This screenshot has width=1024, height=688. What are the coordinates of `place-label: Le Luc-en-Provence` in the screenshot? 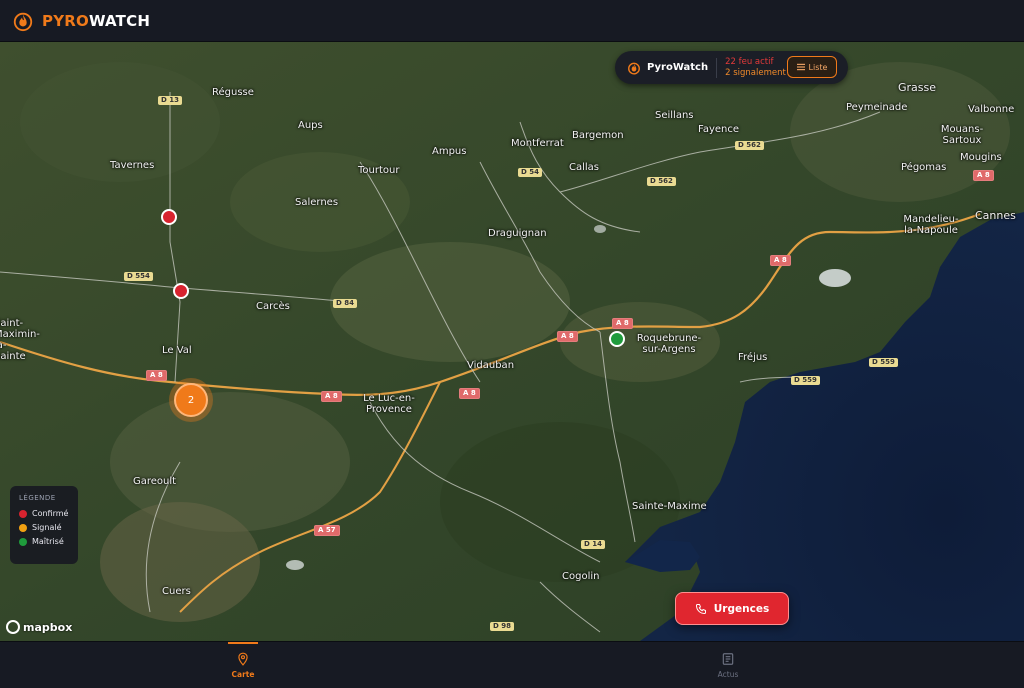 It's located at (389, 404).